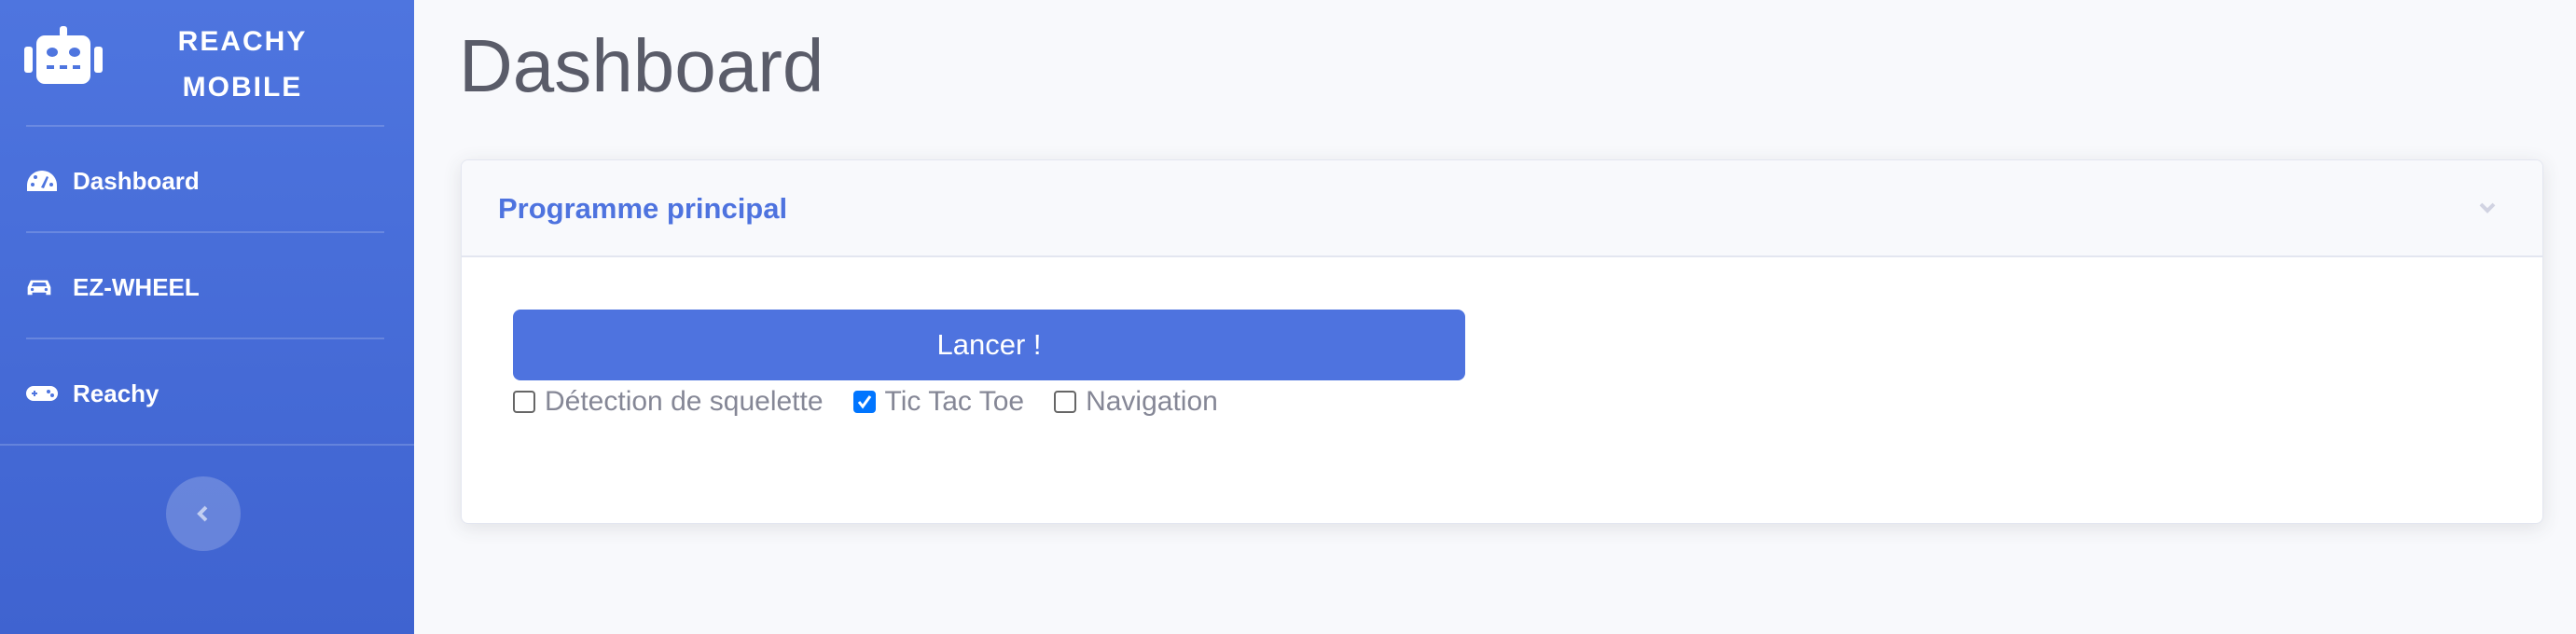  Describe the element at coordinates (989, 345) in the screenshot. I see `launch-button: Lancer !` at that location.